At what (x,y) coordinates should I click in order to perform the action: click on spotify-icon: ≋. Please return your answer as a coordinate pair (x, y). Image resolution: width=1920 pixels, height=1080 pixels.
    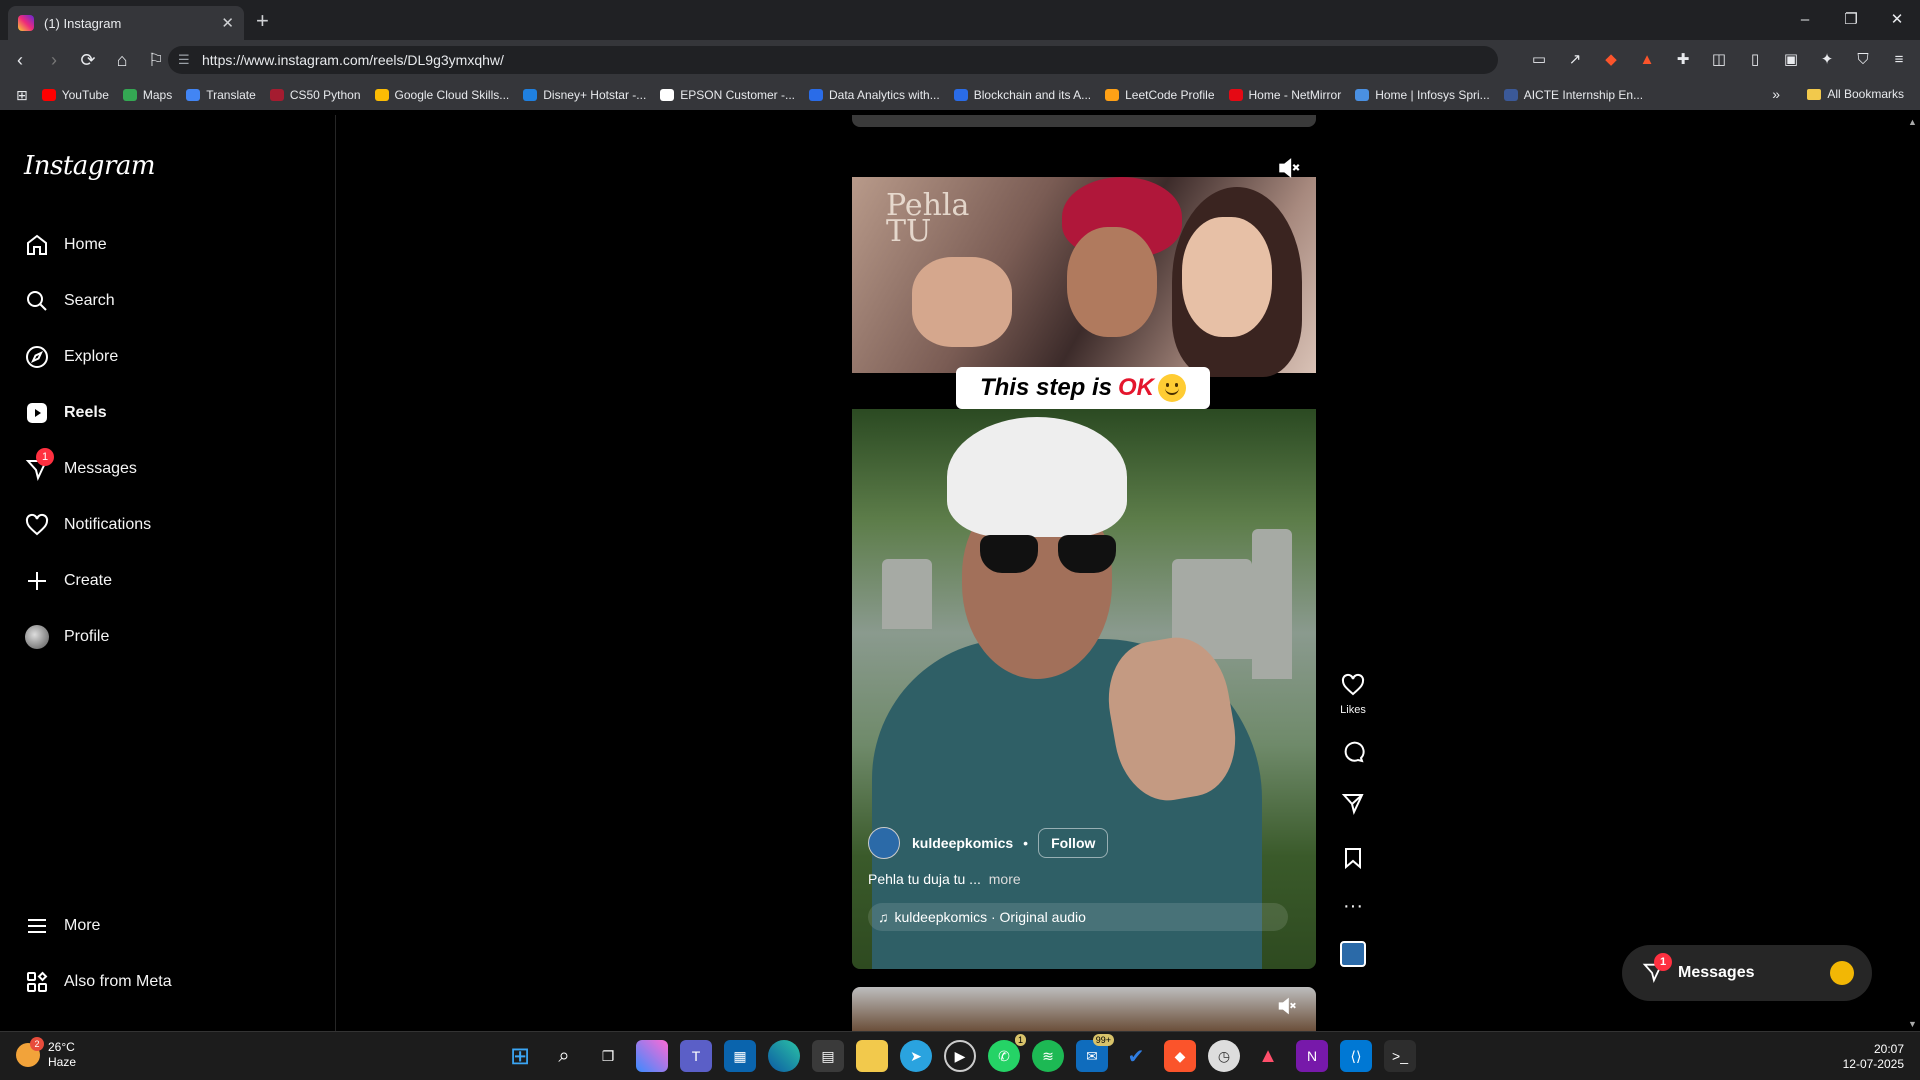
    Looking at the image, I should click on (1048, 1056).